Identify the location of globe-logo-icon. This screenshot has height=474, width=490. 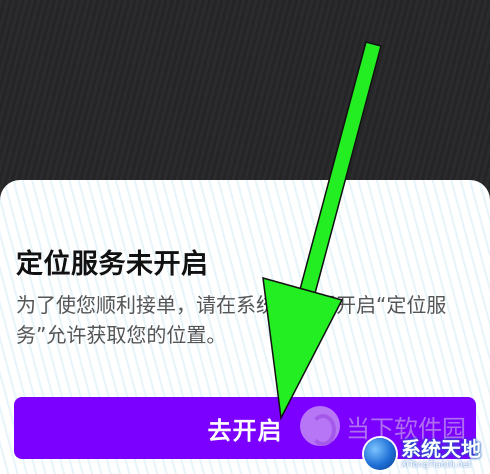
(380, 454).